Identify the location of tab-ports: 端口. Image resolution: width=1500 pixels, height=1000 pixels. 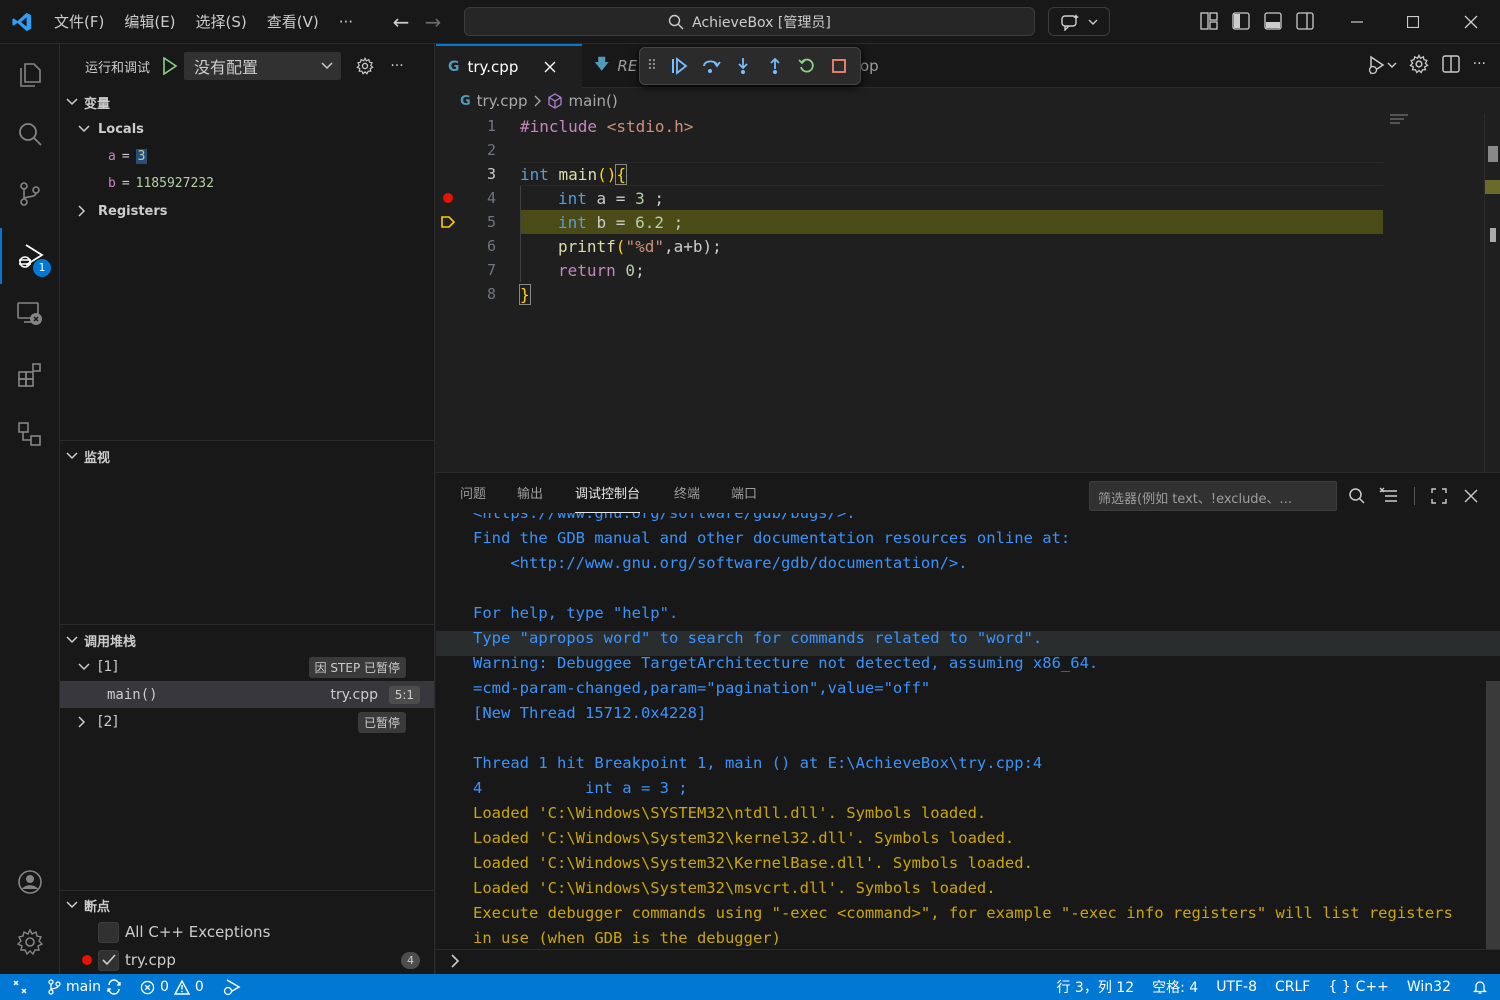
(744, 499).